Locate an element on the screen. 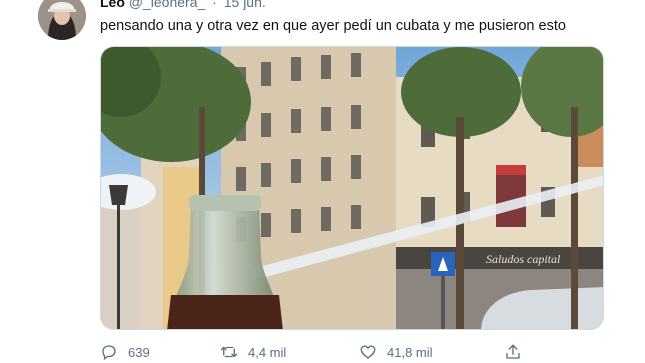 The height and width of the screenshot is (363, 645). share-icon is located at coordinates (513, 351).